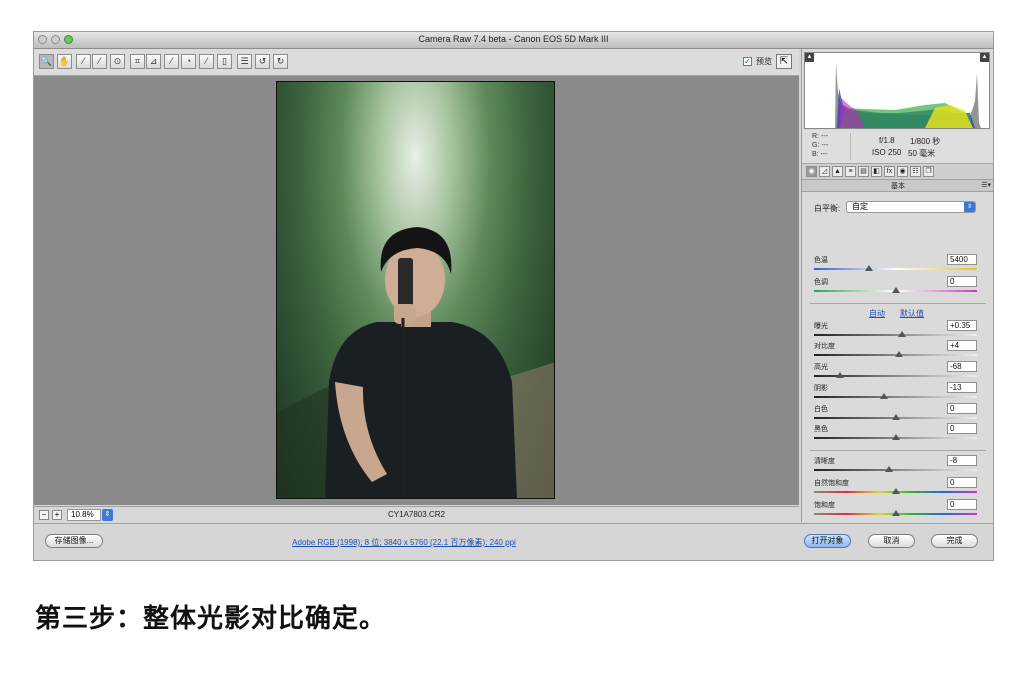  What do you see at coordinates (824, 136) in the screenshot?
I see `r-value: ---` at bounding box center [824, 136].